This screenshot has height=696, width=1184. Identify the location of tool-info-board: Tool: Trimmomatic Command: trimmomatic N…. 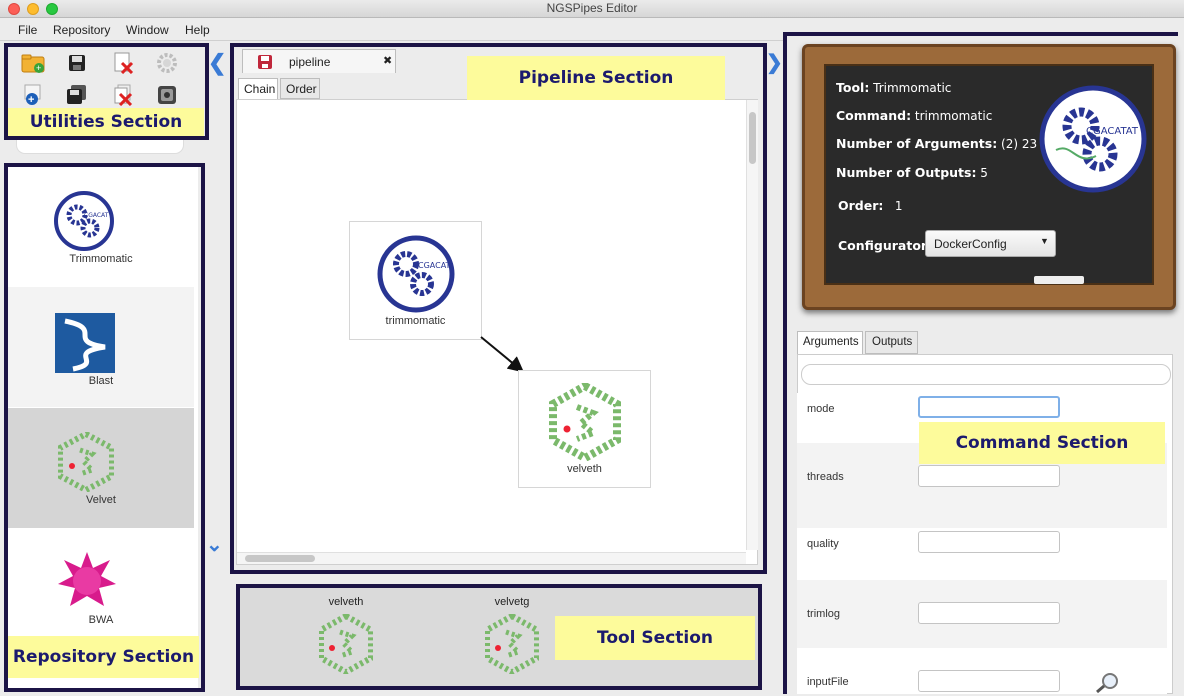
(989, 177).